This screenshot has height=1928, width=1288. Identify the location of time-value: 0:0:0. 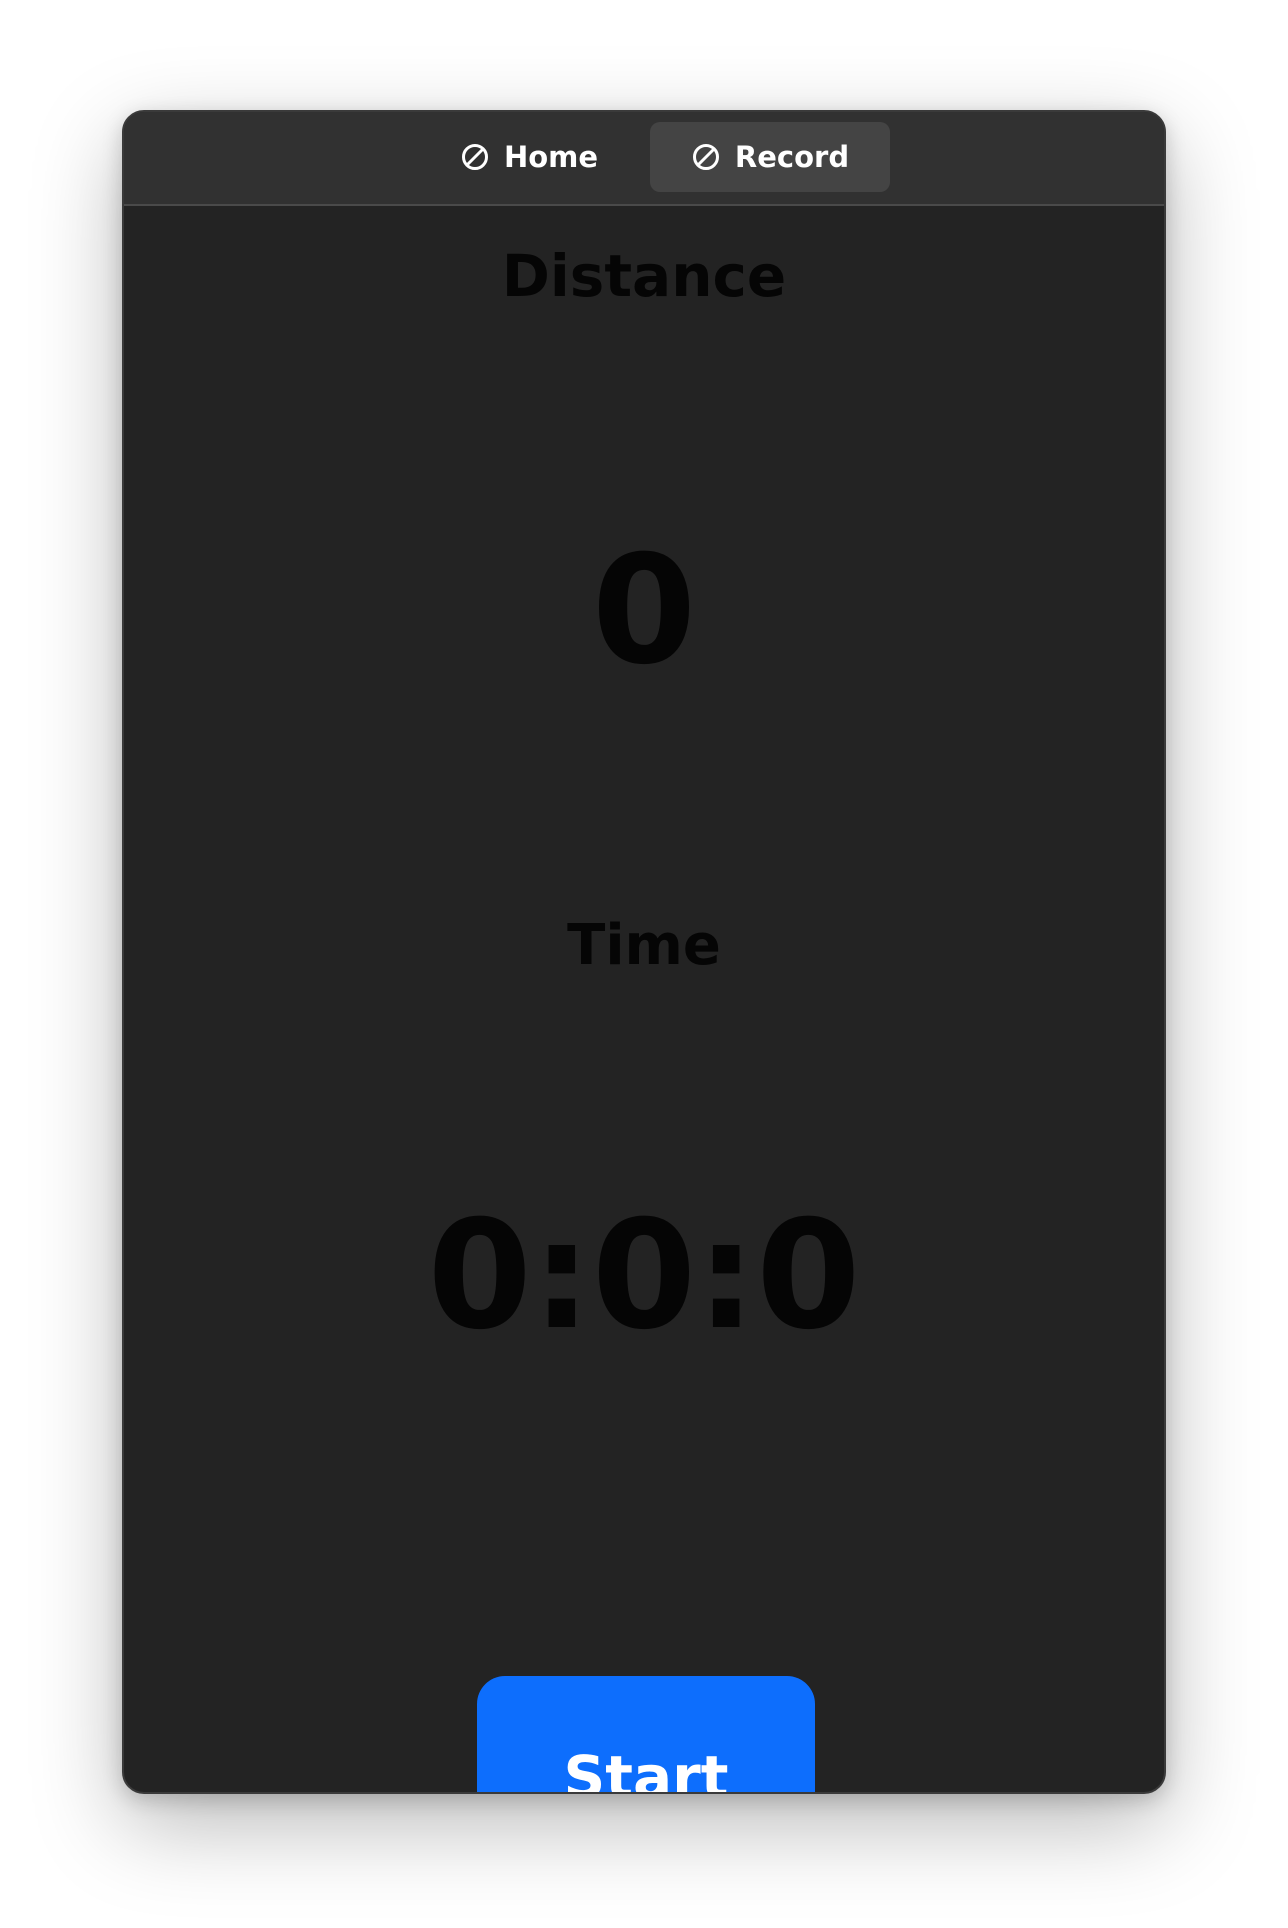
(644, 1276).